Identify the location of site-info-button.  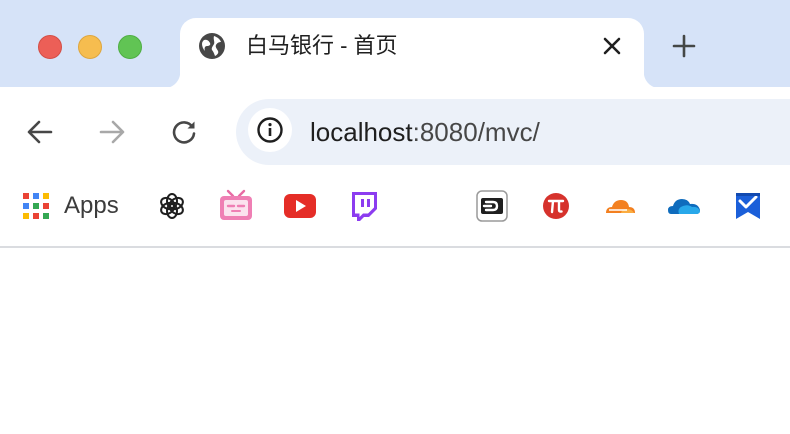
(270, 130).